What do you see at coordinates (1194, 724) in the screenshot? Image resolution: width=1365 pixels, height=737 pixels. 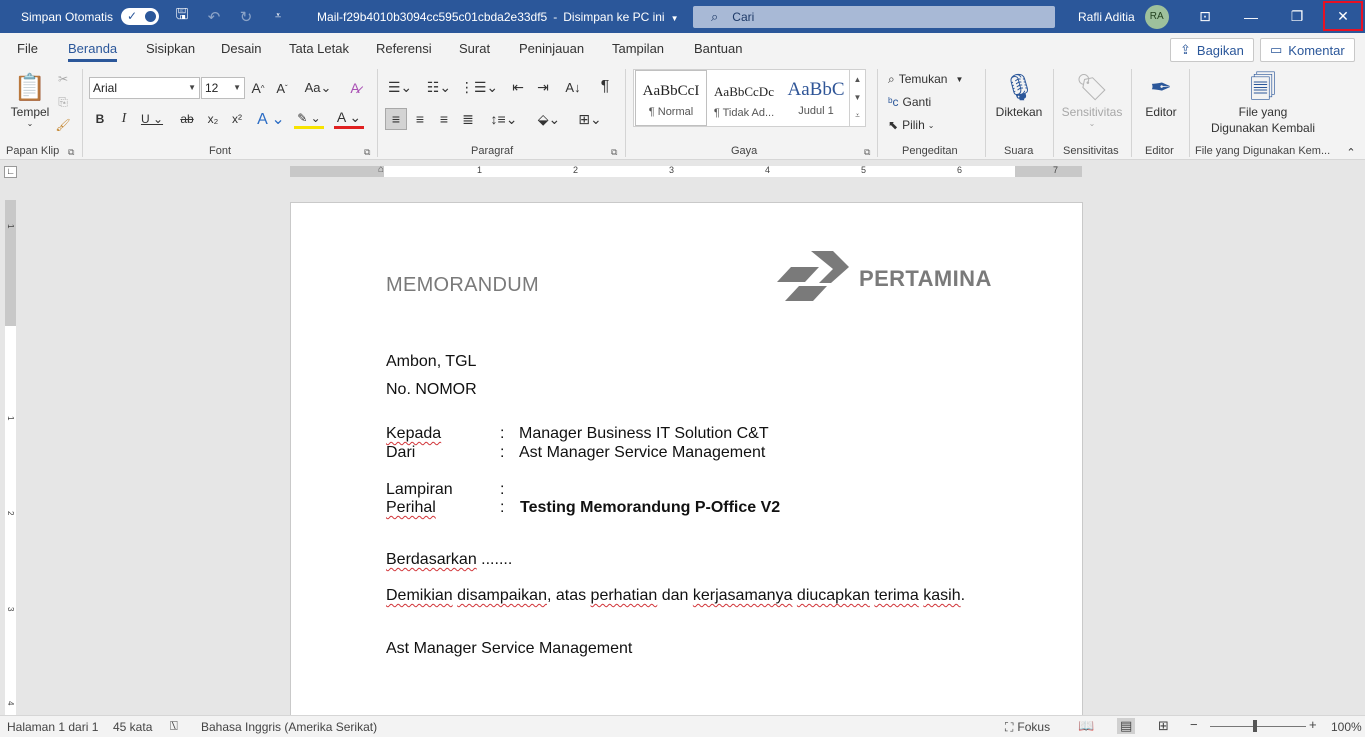 I see `zoom-out-icon: −` at bounding box center [1194, 724].